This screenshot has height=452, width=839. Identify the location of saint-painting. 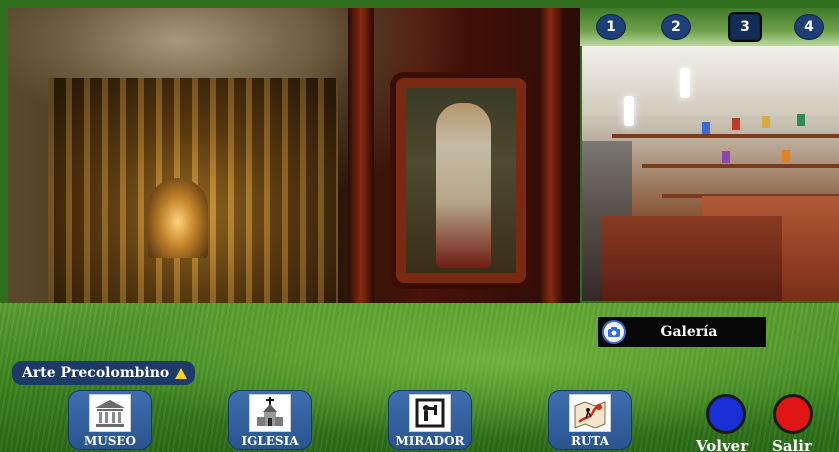
(463, 185).